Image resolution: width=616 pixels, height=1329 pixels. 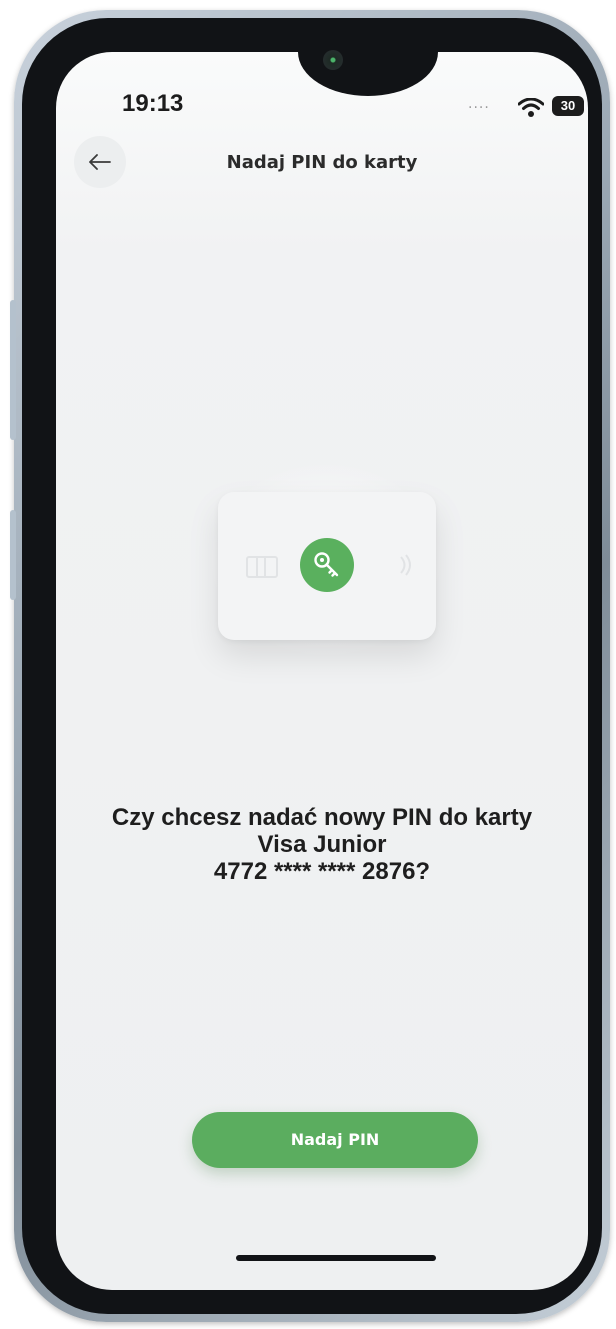 I want to click on contactless-icon, so click(x=405, y=565).